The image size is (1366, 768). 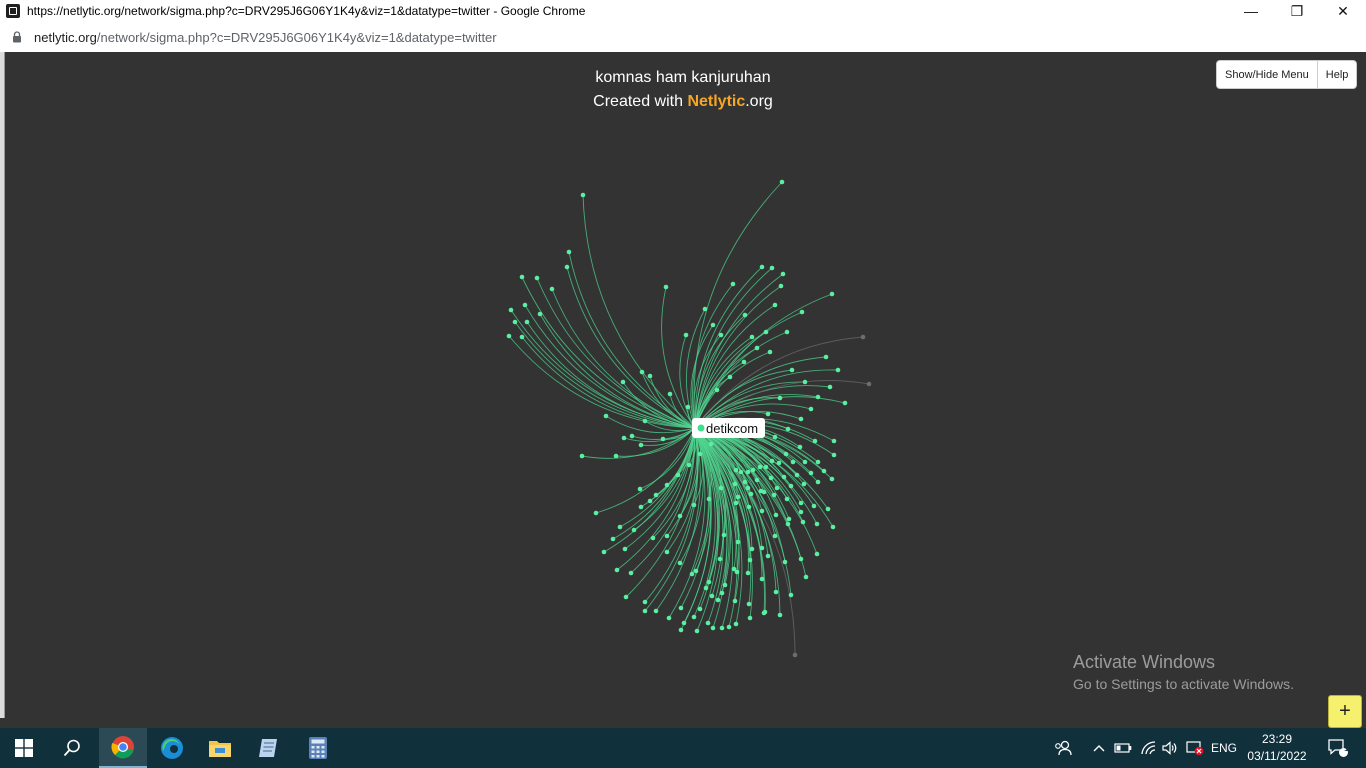 What do you see at coordinates (1148, 748) in the screenshot?
I see `wifi-button` at bounding box center [1148, 748].